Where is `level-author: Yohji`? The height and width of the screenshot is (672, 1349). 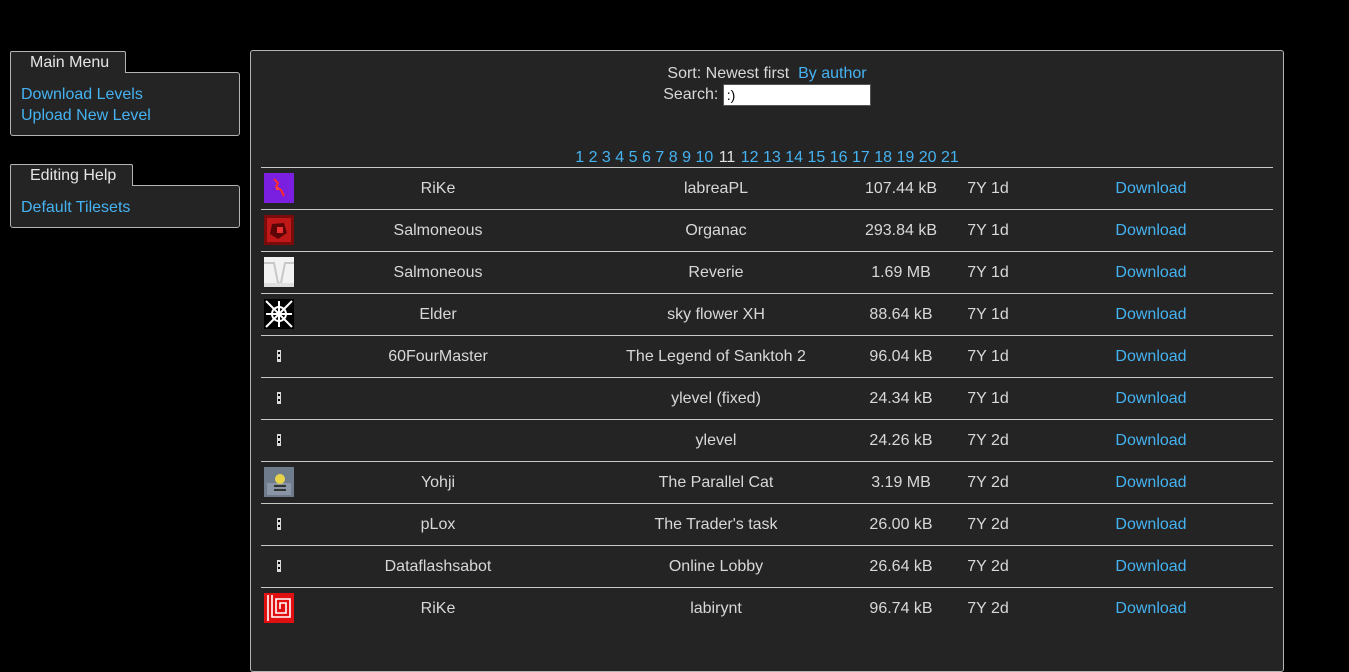 level-author: Yohji is located at coordinates (438, 482).